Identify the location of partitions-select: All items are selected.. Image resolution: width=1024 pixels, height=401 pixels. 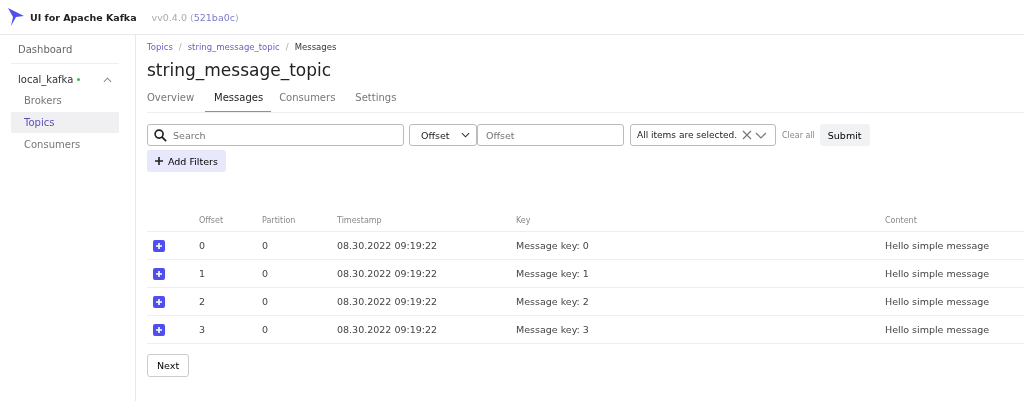
(703, 135).